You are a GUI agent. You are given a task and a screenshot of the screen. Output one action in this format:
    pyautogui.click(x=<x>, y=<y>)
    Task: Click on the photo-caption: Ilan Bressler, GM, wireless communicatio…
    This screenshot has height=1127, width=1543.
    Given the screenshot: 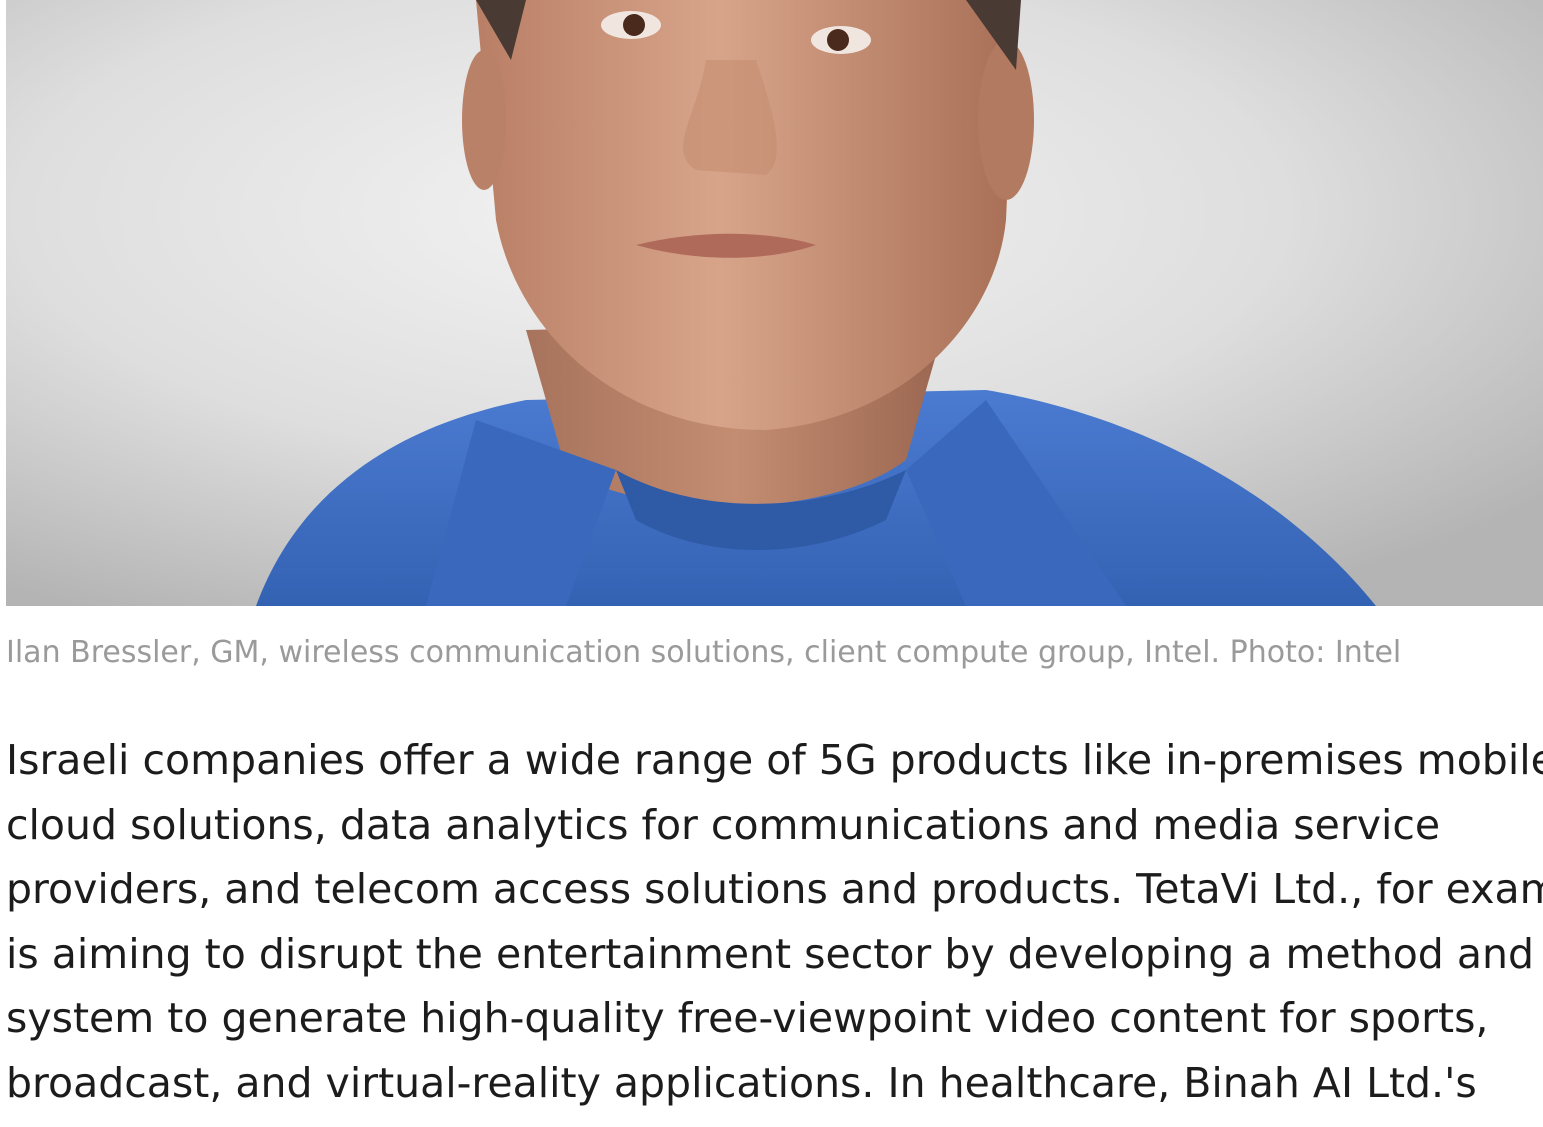 What is the action you would take?
    pyautogui.click(x=704, y=652)
    